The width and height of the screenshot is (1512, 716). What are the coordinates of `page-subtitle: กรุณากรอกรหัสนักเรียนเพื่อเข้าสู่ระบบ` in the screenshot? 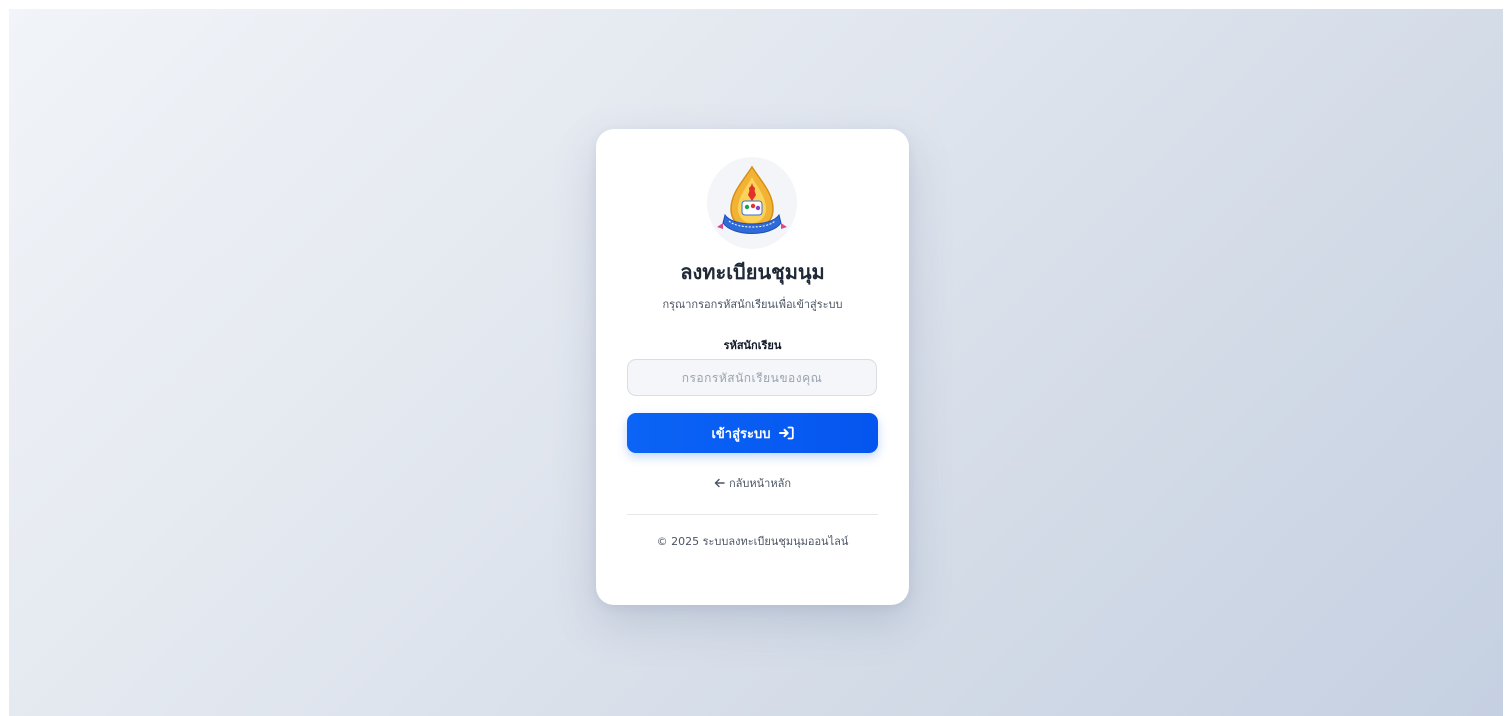 It's located at (752, 304).